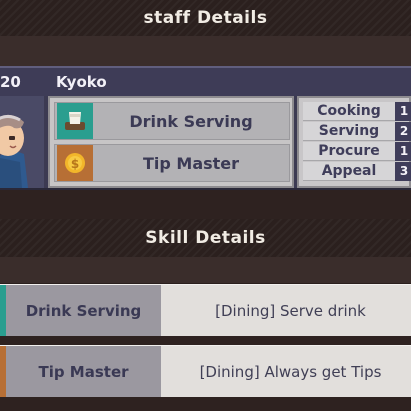 The height and width of the screenshot is (411, 411). Describe the element at coordinates (403, 131) in the screenshot. I see `stat-value: 2` at that location.